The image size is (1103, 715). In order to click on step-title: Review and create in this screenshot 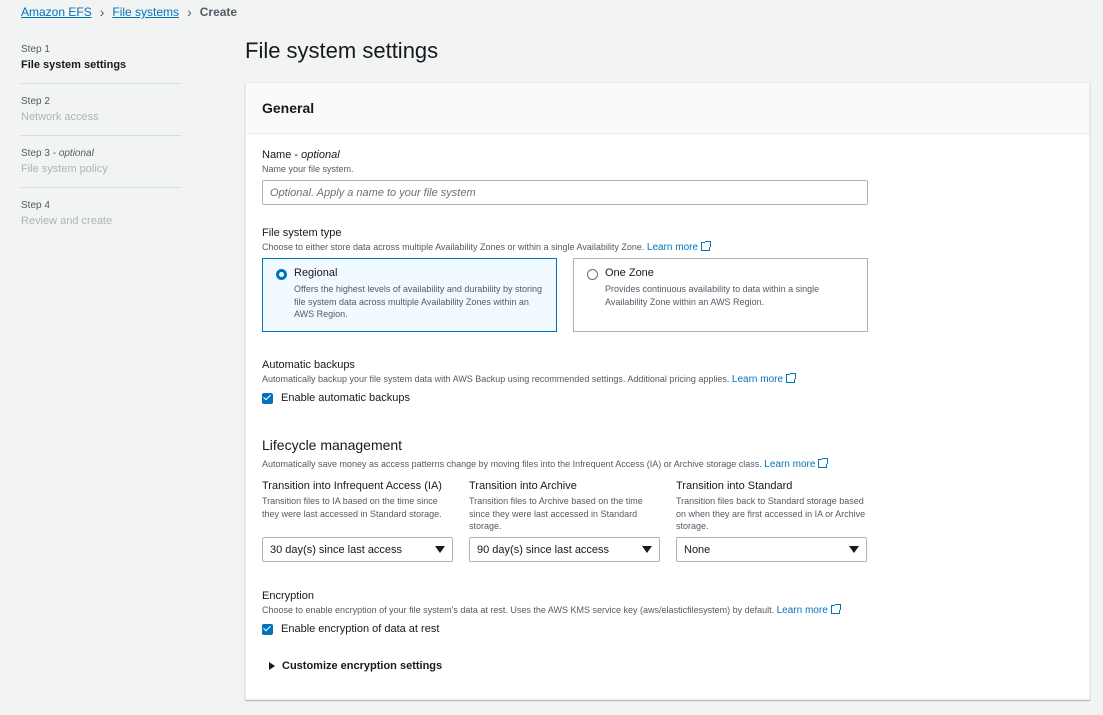, I will do `click(67, 221)`.